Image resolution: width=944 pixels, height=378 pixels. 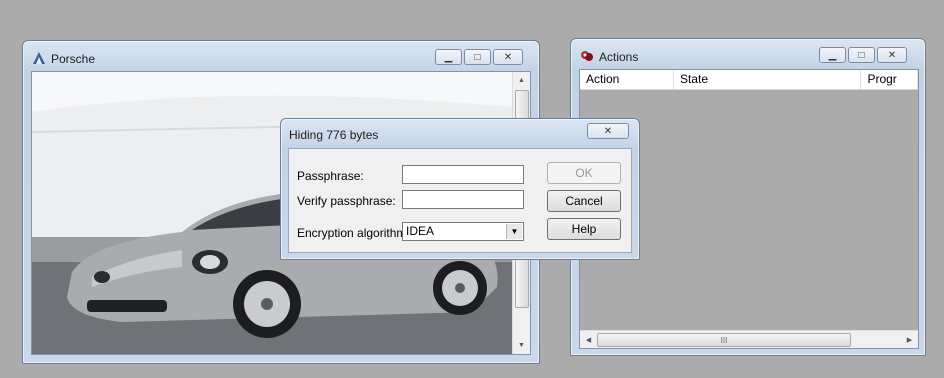 What do you see at coordinates (584, 173) in the screenshot?
I see `ok-button: OK` at bounding box center [584, 173].